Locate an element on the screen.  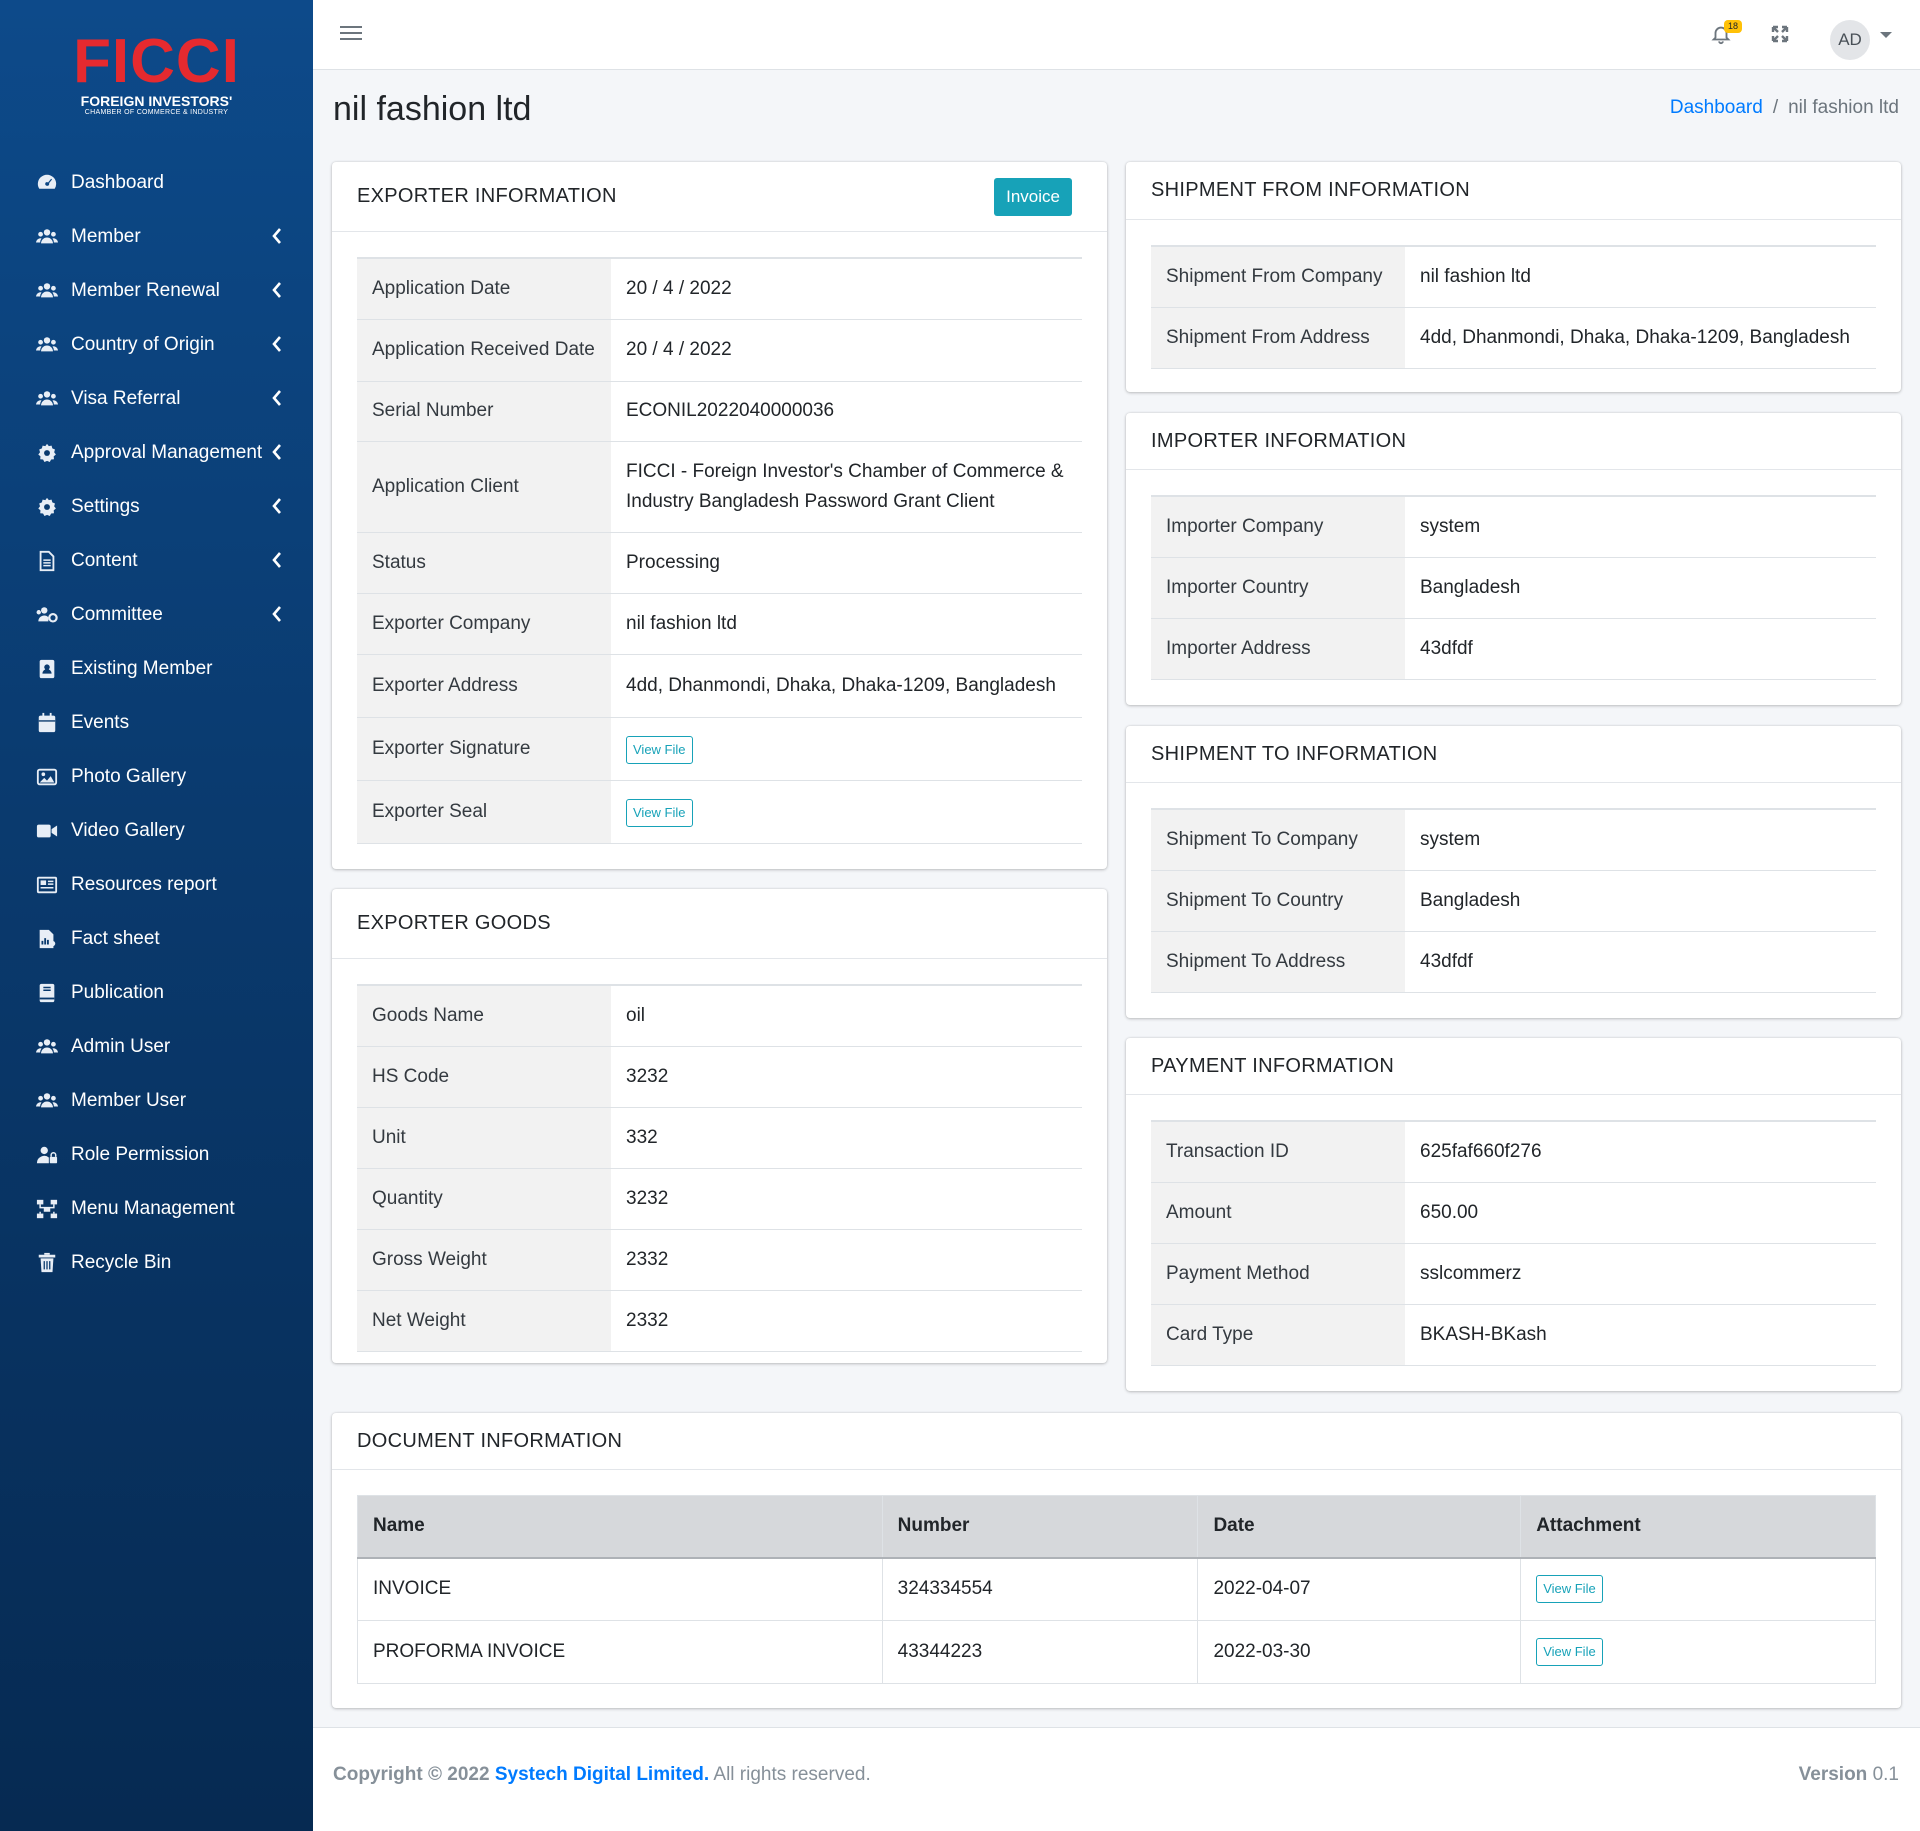
image-icon is located at coordinates (47, 777).